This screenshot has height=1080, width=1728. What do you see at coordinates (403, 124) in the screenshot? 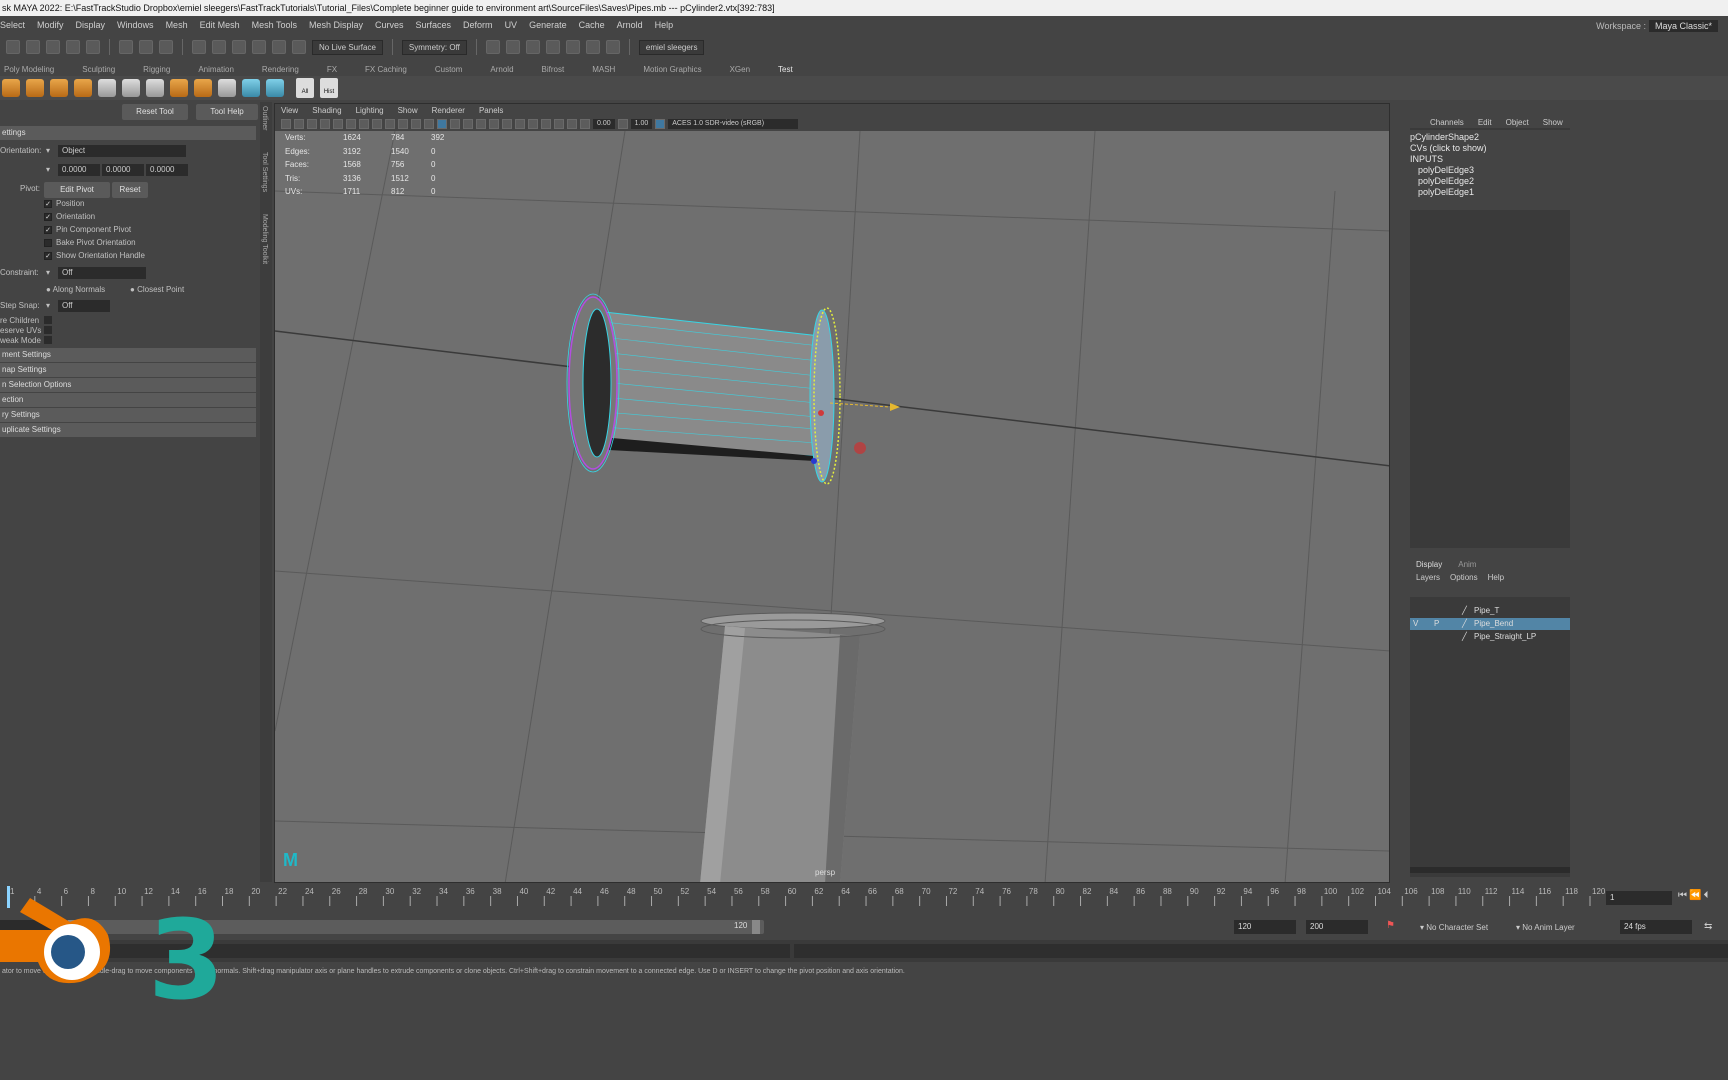
I see `safe-action-icon` at bounding box center [403, 124].